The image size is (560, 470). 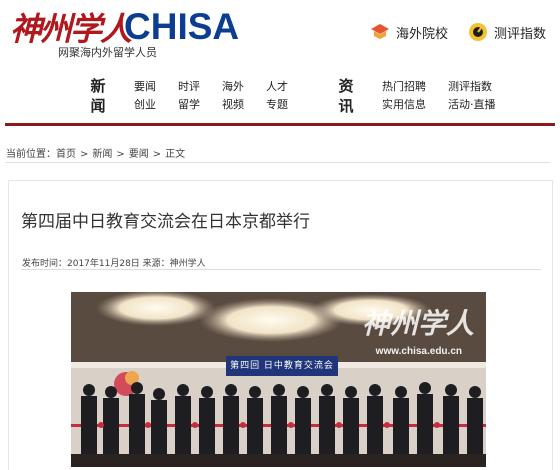 I want to click on breadcrumb-divider, so click(x=277, y=162).